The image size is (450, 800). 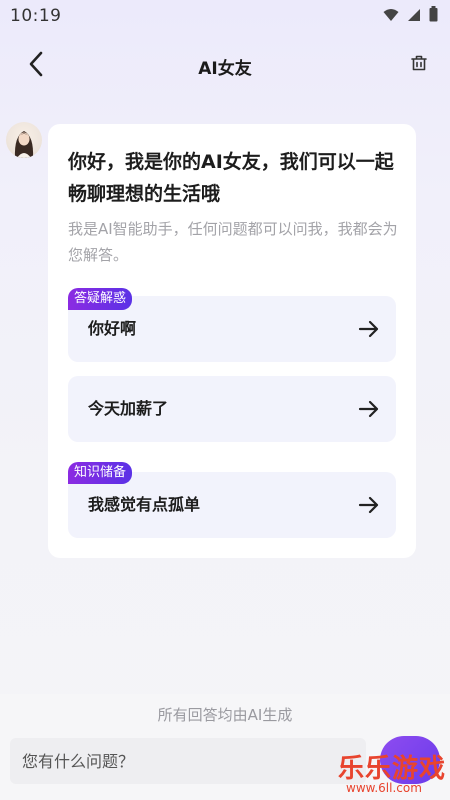 What do you see at coordinates (128, 408) in the screenshot?
I see `suggestion-label: 今天加薪了` at bounding box center [128, 408].